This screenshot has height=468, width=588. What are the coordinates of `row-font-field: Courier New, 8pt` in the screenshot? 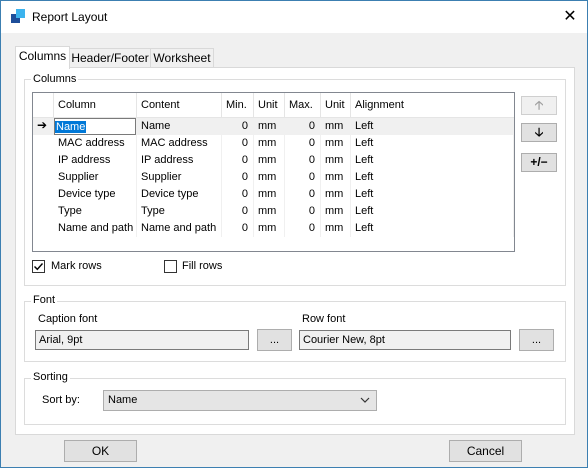 It's located at (405, 340).